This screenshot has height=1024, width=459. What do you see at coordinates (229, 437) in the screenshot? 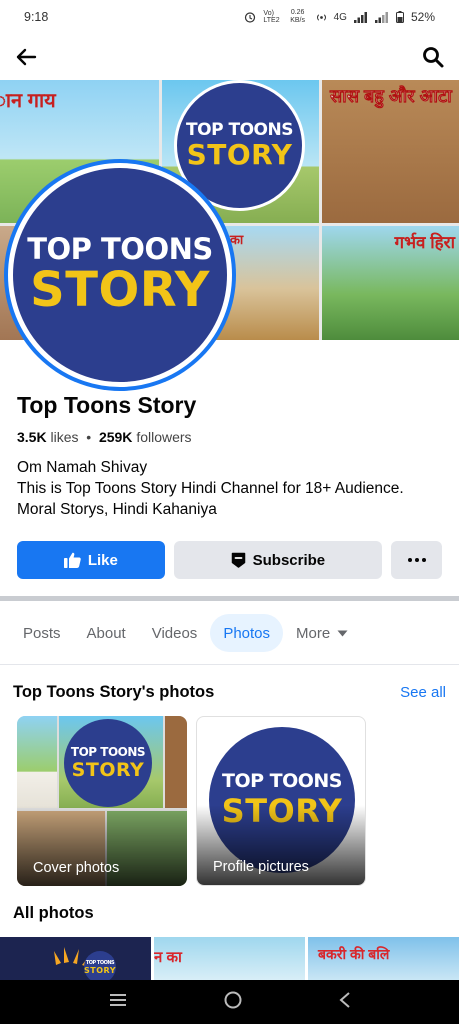
I see `page-stats: 3.5K likes • 259K followers` at bounding box center [229, 437].